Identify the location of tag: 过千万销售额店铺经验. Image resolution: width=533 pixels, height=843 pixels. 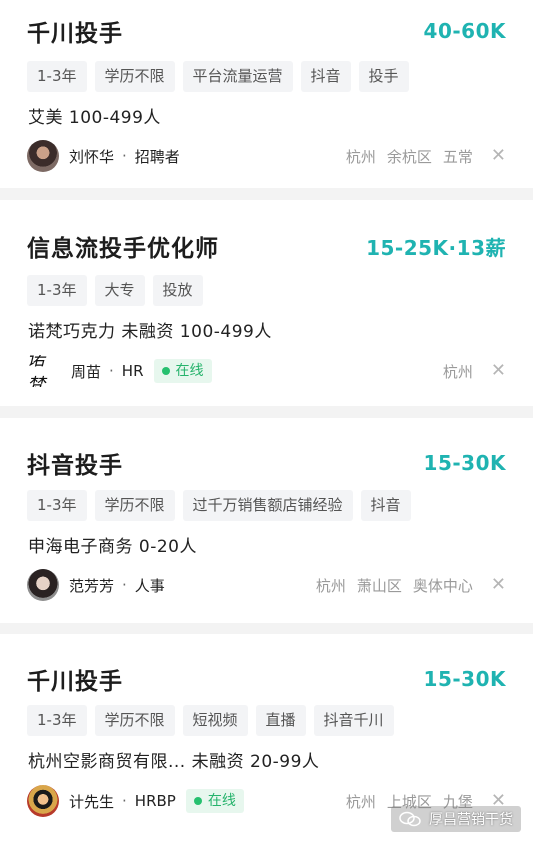
(267, 505).